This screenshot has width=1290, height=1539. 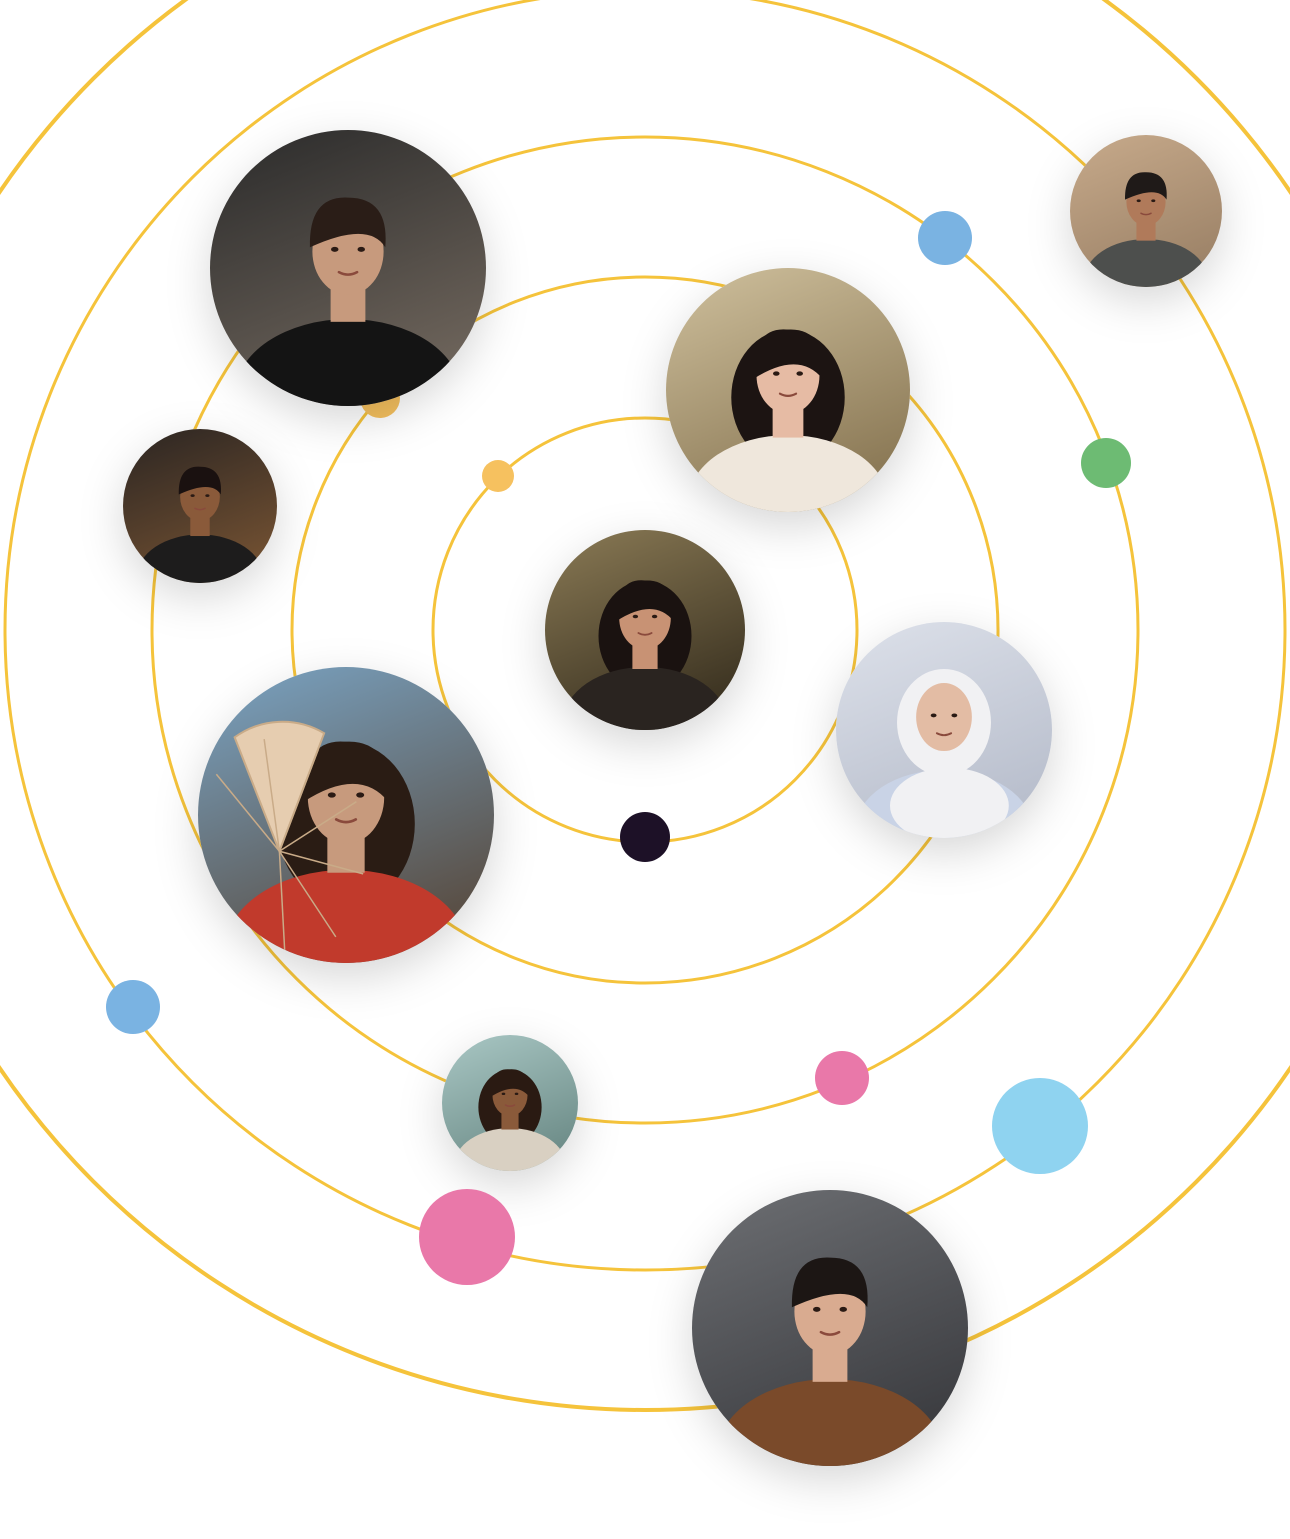 What do you see at coordinates (842, 1078) in the screenshot?
I see `dot-pink-small` at bounding box center [842, 1078].